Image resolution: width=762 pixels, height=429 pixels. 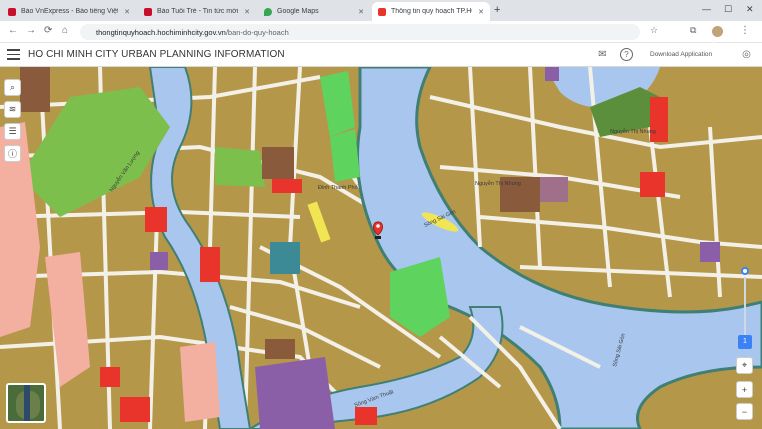 What do you see at coordinates (13, 30) in the screenshot?
I see `back-icon: ←` at bounding box center [13, 30].